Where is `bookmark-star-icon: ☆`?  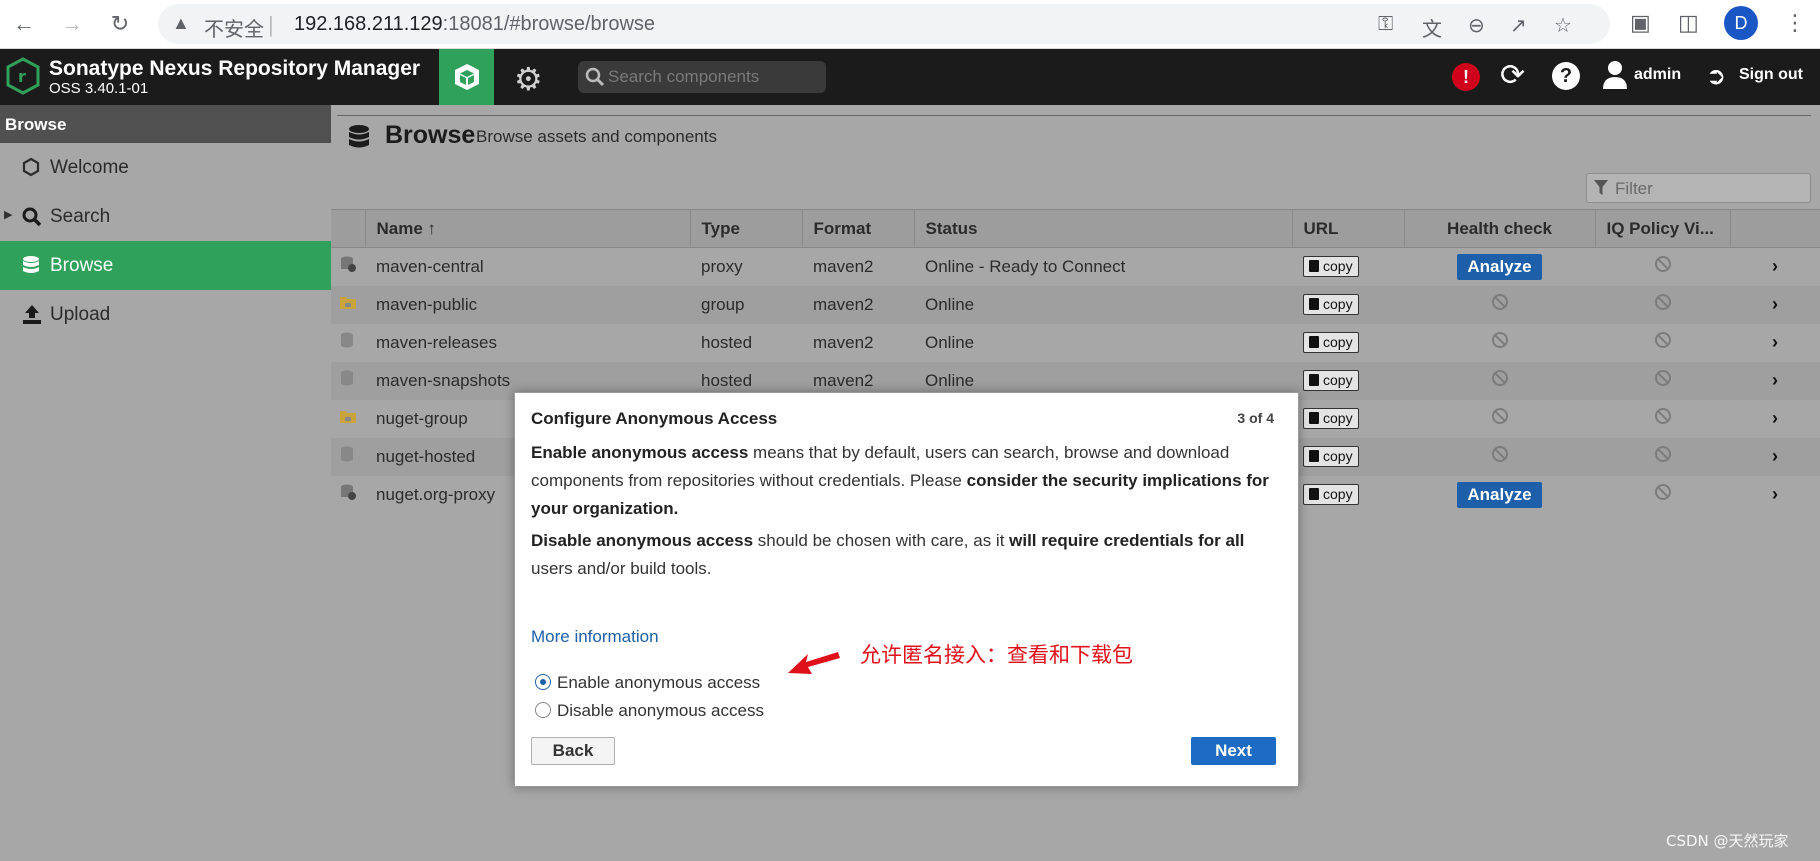 bookmark-star-icon: ☆ is located at coordinates (1563, 25).